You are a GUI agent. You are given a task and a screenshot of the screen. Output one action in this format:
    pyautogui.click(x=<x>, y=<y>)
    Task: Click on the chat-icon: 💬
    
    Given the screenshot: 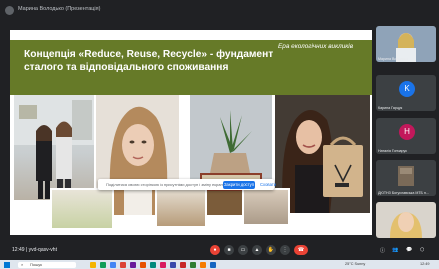 What is the action you would take?
    pyautogui.click(x=409, y=250)
    